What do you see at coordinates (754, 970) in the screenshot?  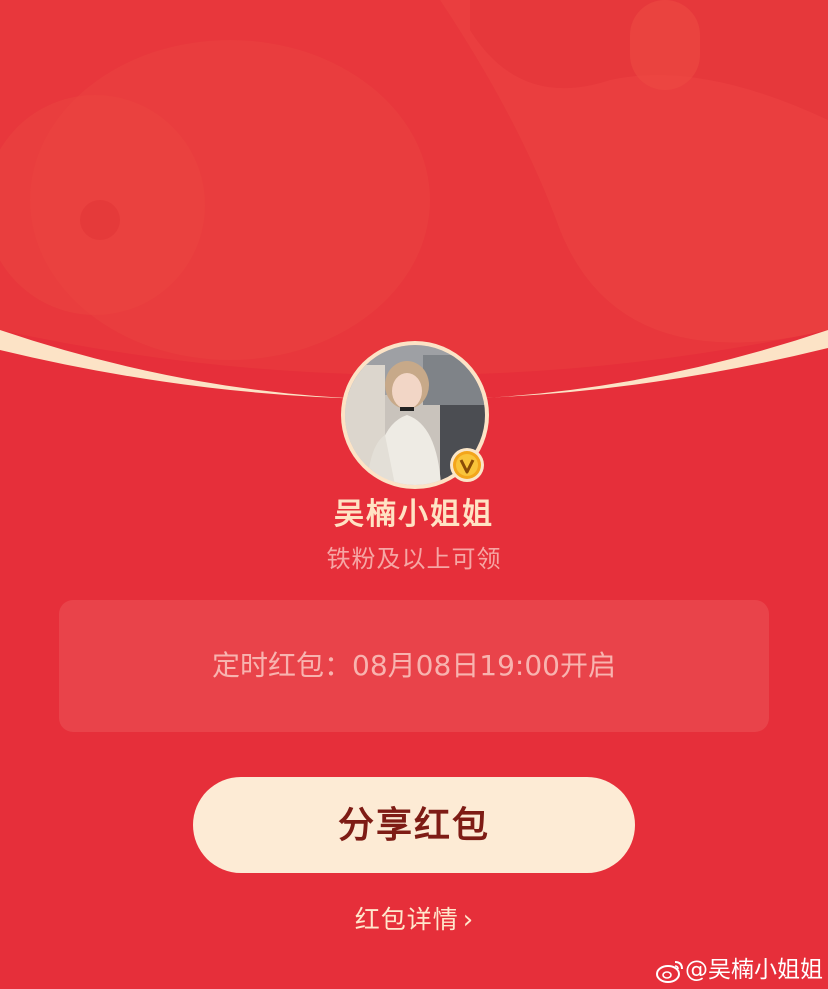 I see `watermark-text: @吴楠小姐姐` at bounding box center [754, 970].